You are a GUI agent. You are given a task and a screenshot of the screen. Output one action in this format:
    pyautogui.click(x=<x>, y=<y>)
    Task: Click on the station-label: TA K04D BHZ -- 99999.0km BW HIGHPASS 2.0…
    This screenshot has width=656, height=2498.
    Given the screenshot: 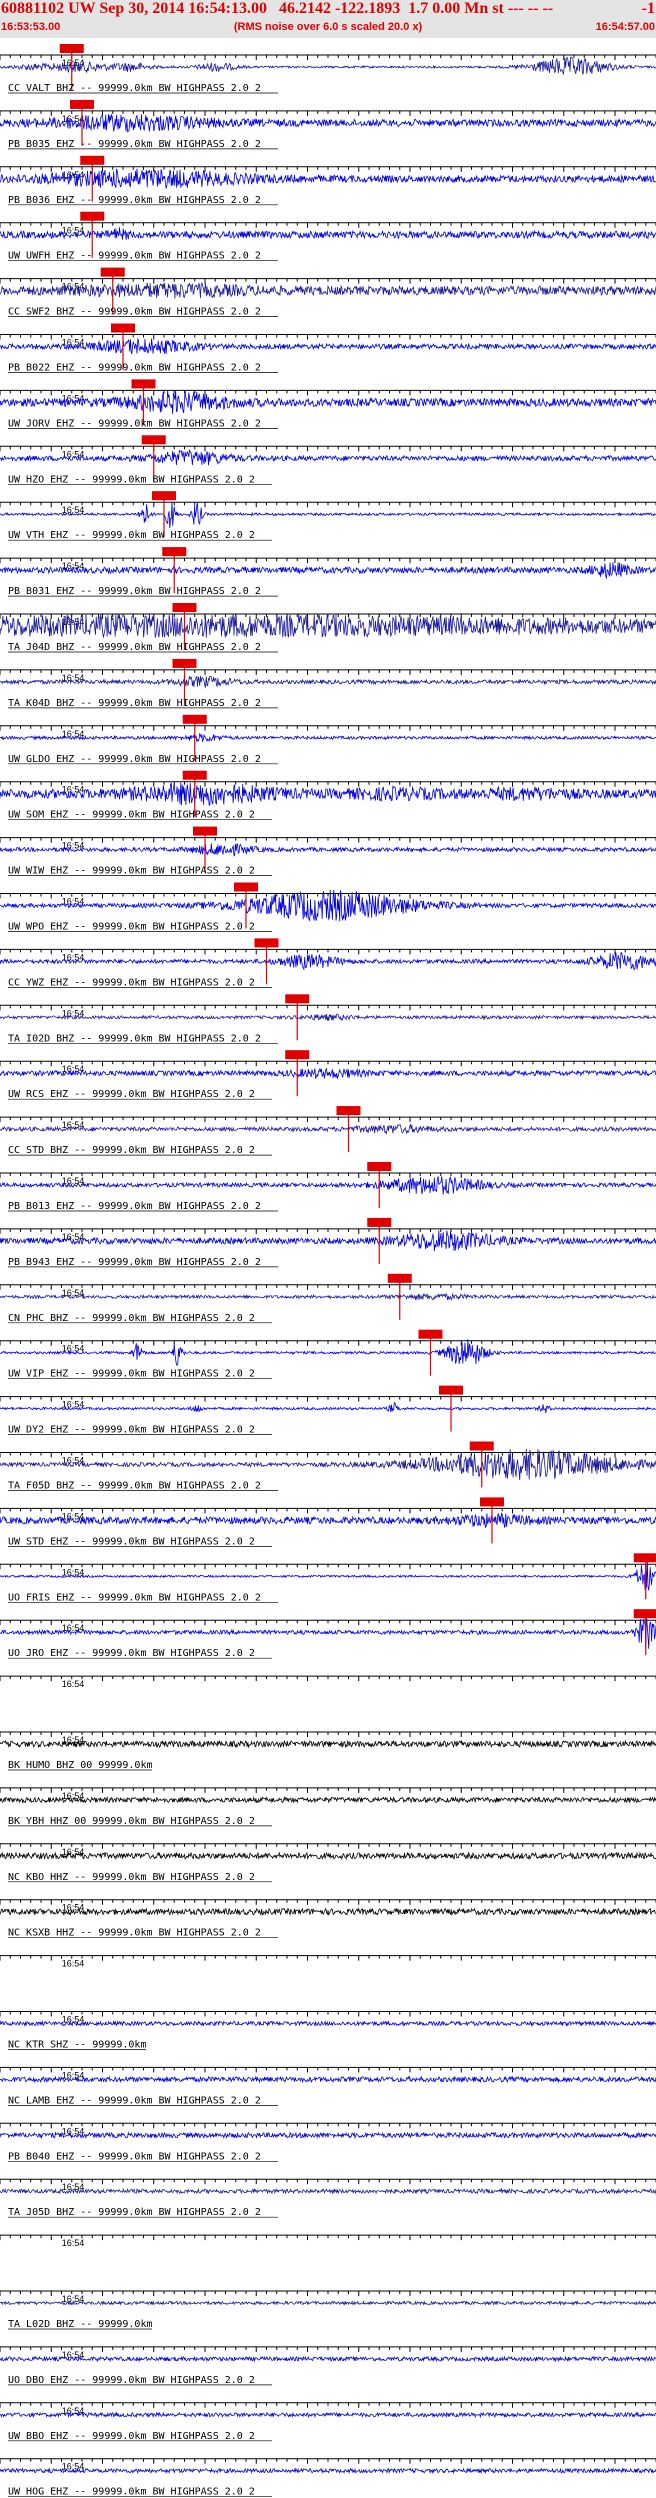 What is the action you would take?
    pyautogui.click(x=134, y=703)
    